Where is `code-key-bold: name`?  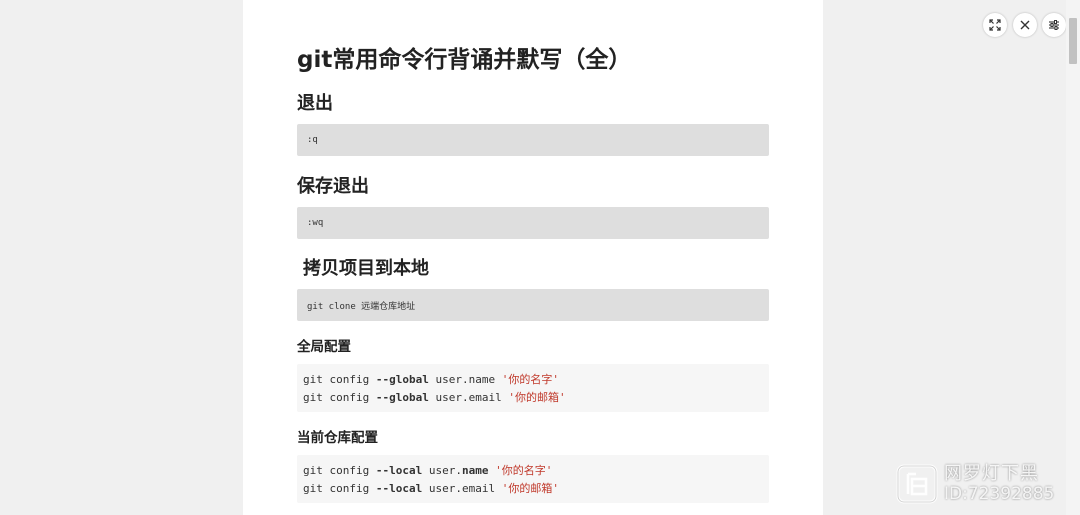
code-key-bold: name is located at coordinates (475, 470).